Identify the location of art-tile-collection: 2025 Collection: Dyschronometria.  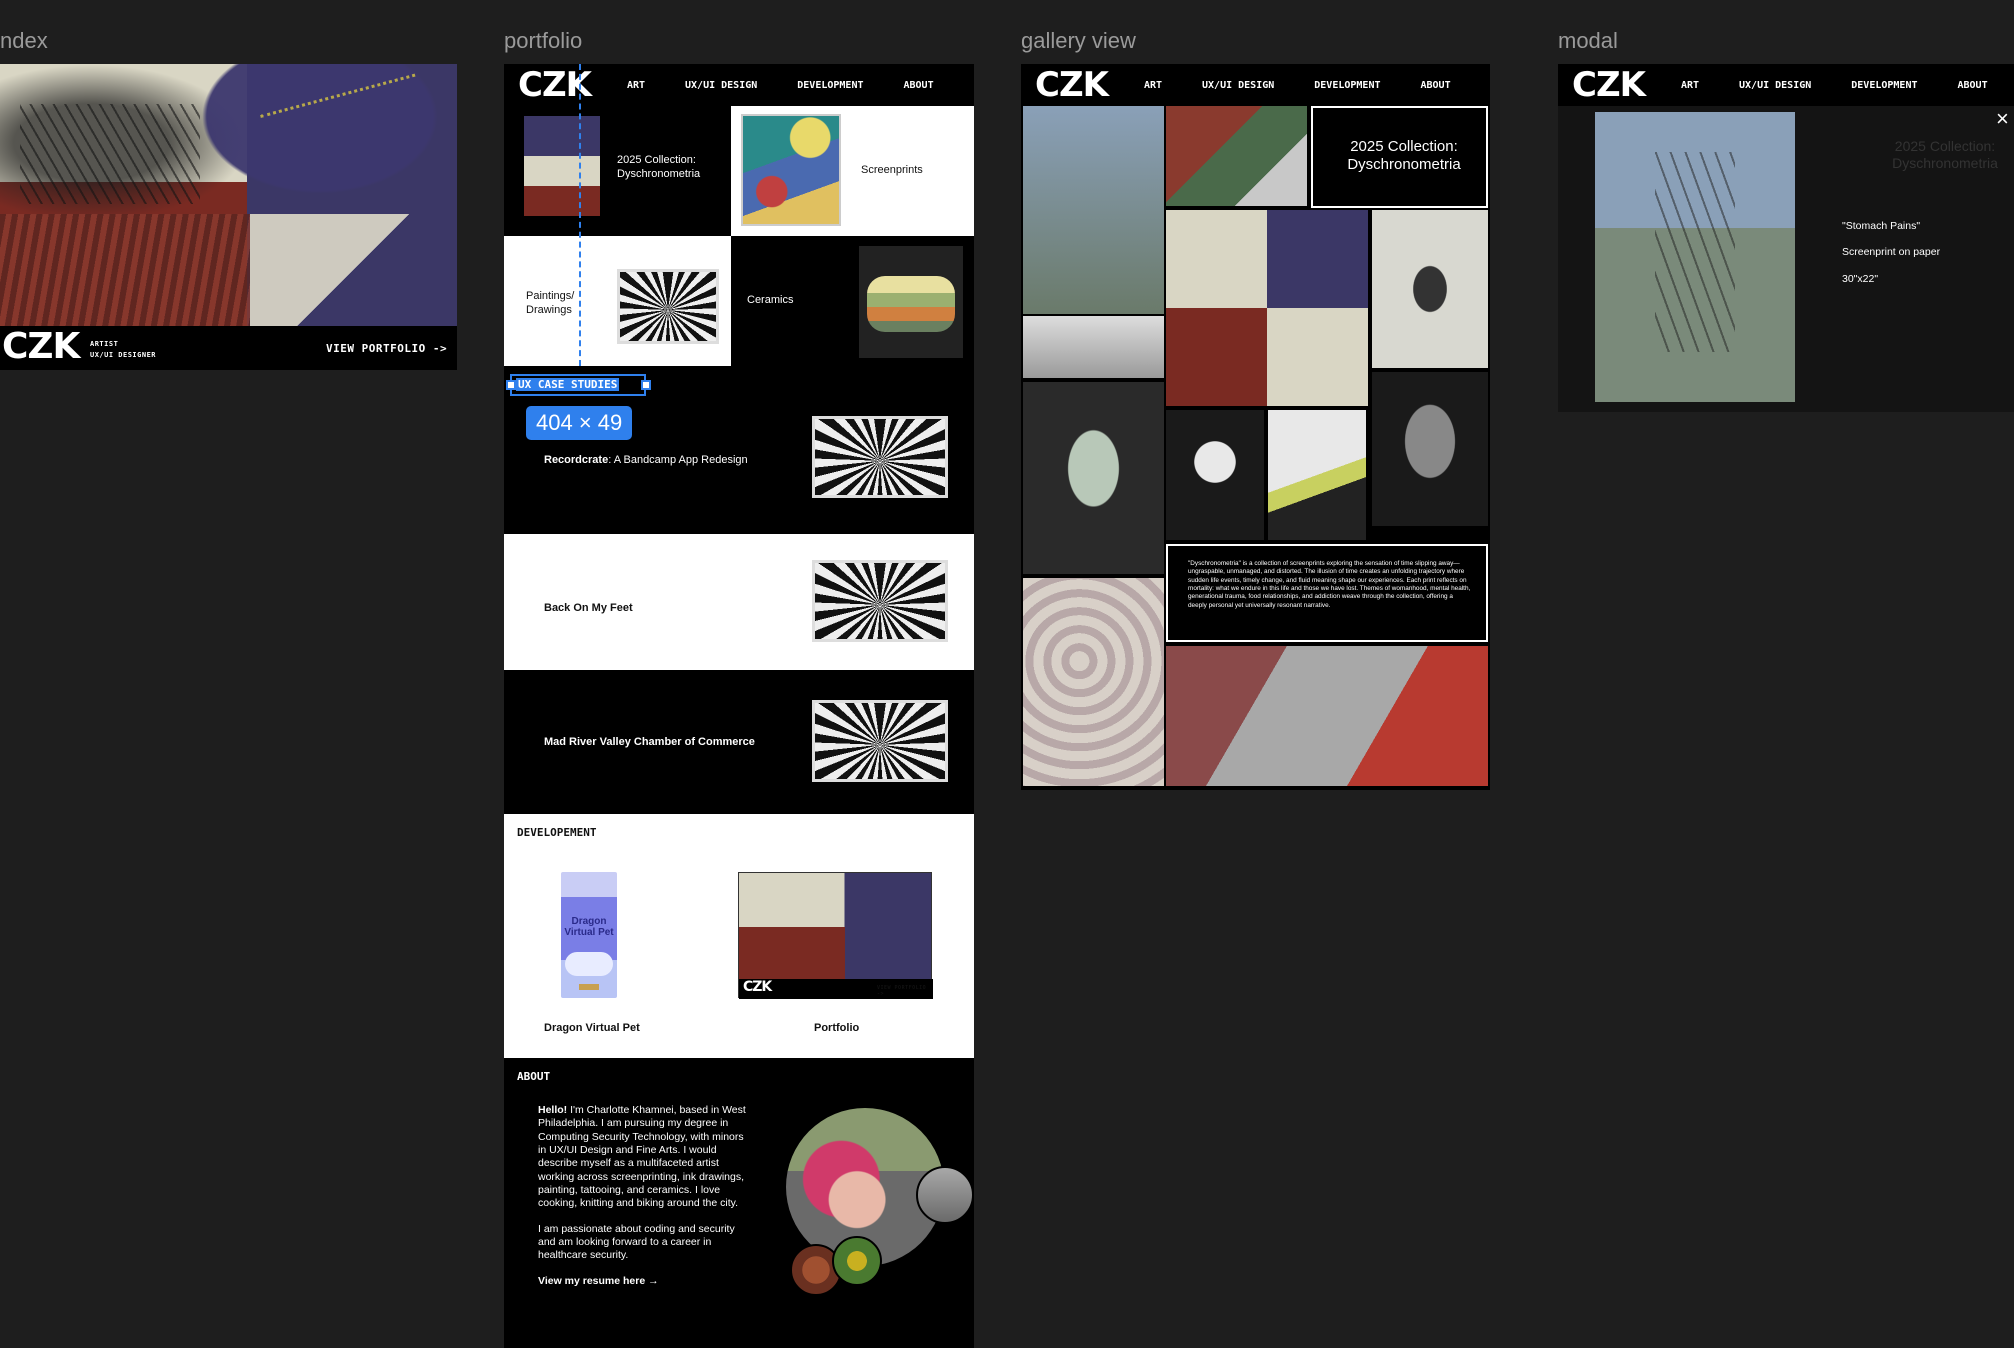
(617, 171).